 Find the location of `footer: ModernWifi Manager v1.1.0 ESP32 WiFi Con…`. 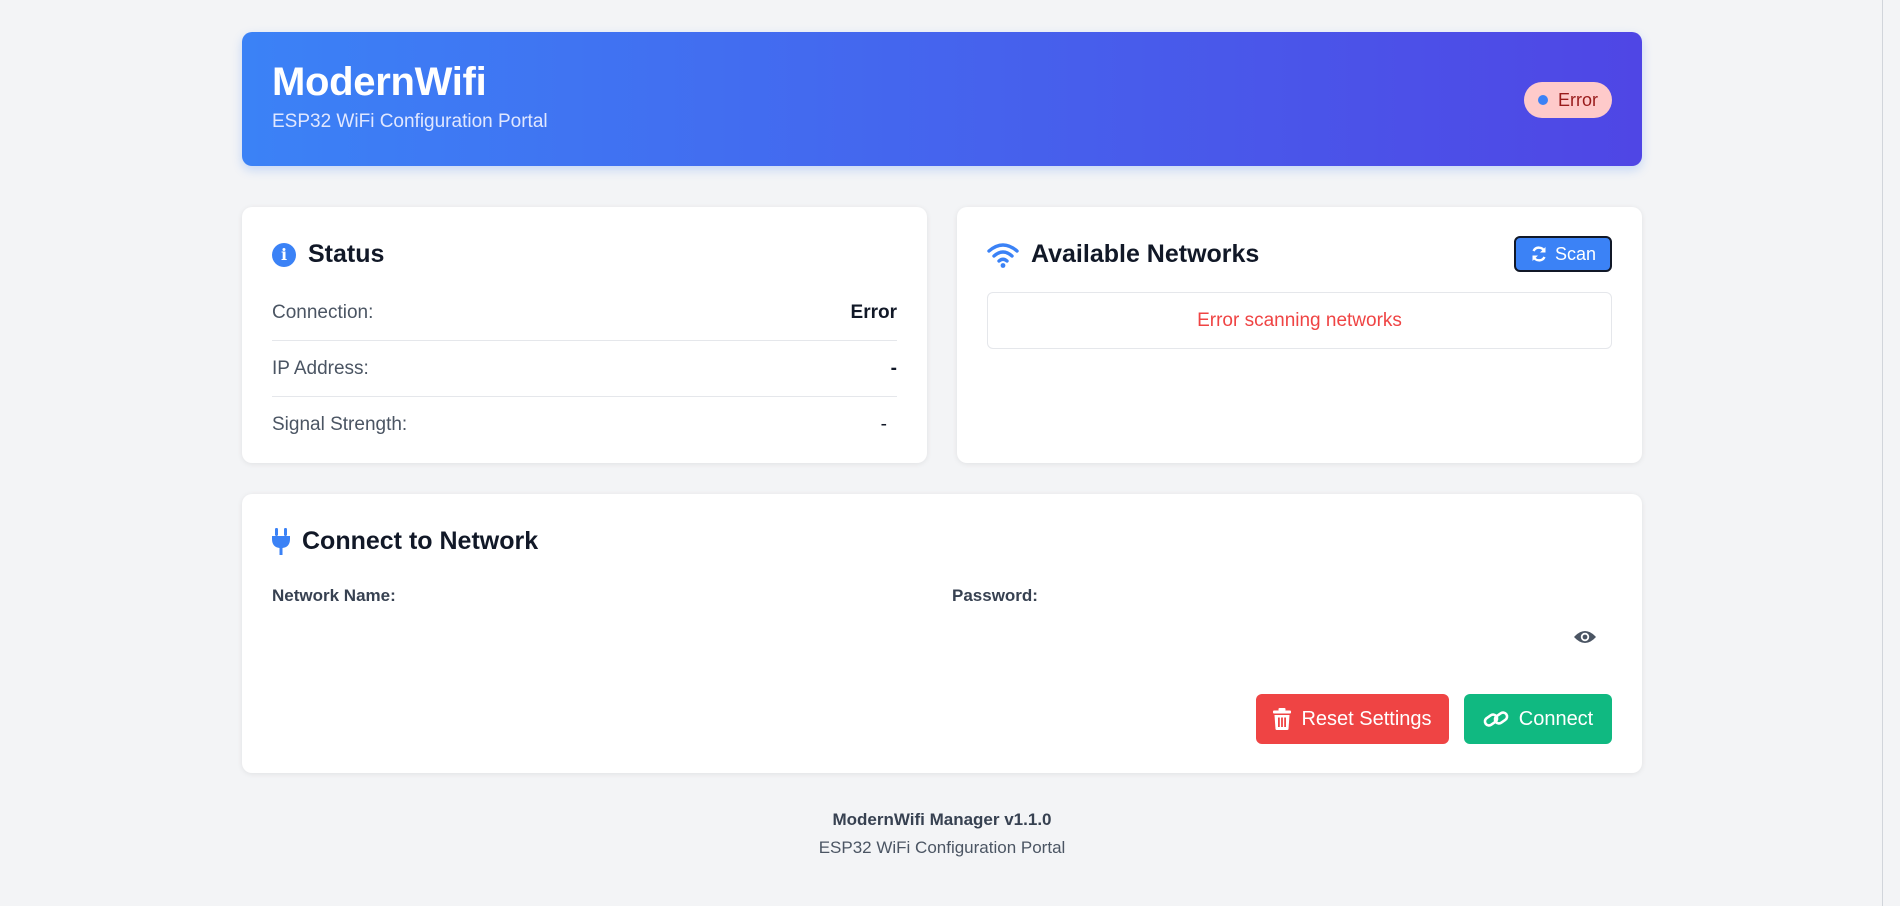

footer: ModernWifi Manager v1.1.0 ESP32 WiFi Con… is located at coordinates (942, 834).